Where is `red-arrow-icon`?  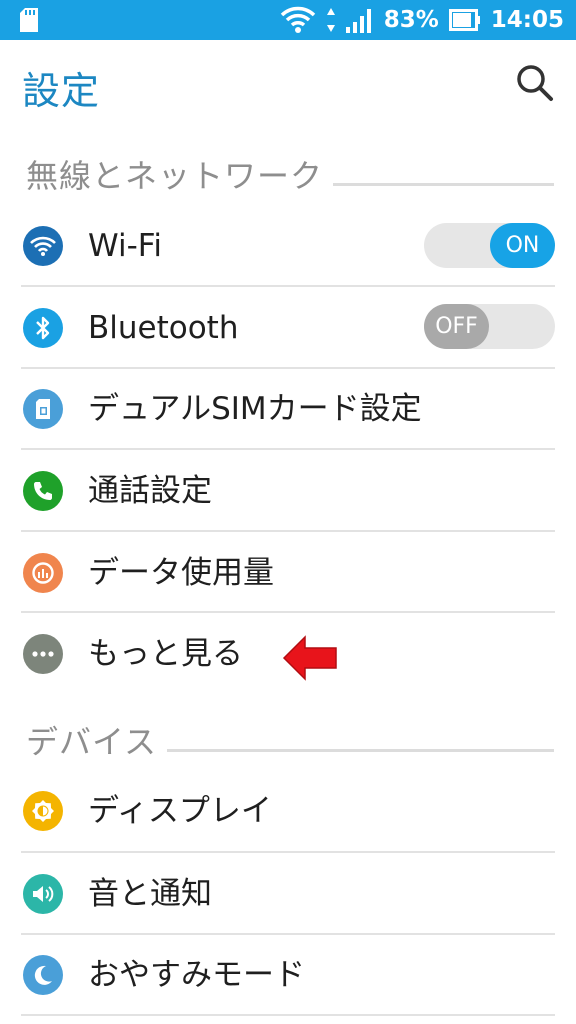
red-arrow-icon is located at coordinates (310, 660).